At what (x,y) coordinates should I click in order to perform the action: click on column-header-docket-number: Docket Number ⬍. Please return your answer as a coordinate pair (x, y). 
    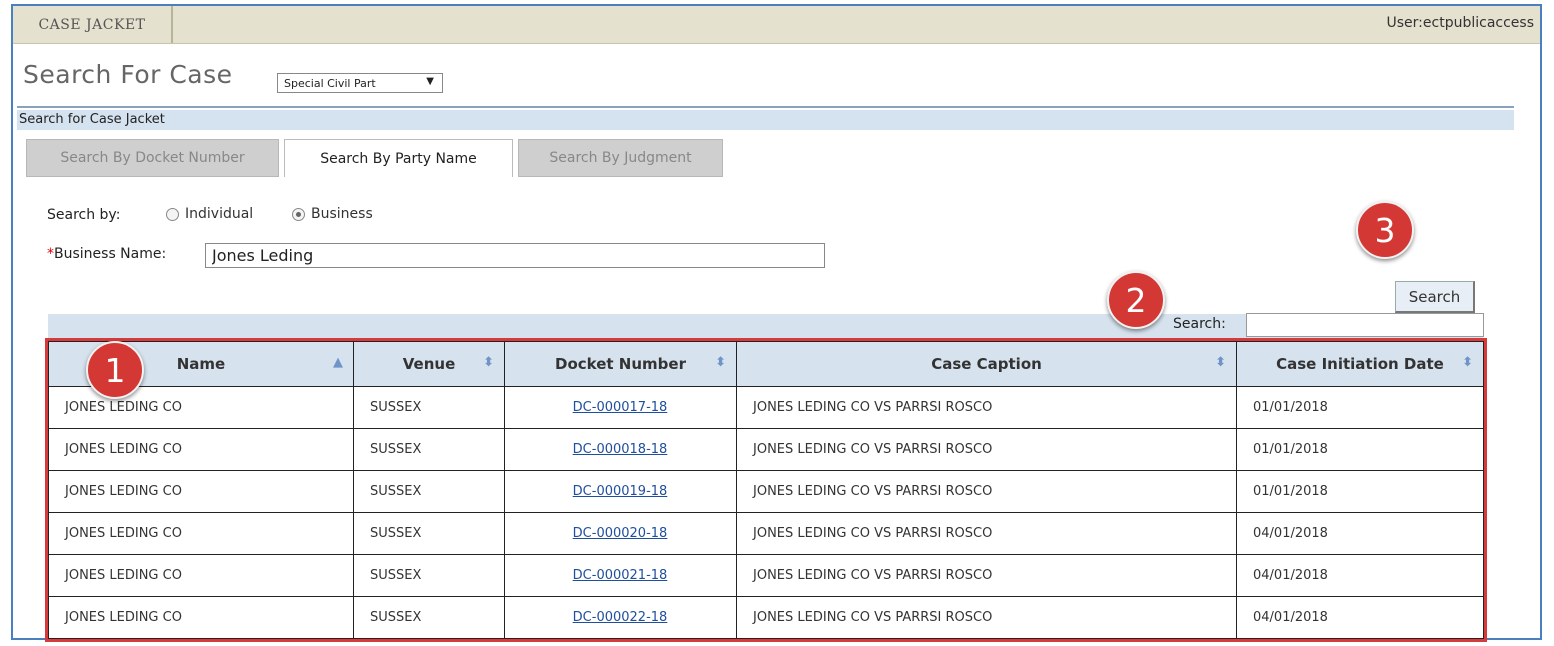
    Looking at the image, I should click on (620, 364).